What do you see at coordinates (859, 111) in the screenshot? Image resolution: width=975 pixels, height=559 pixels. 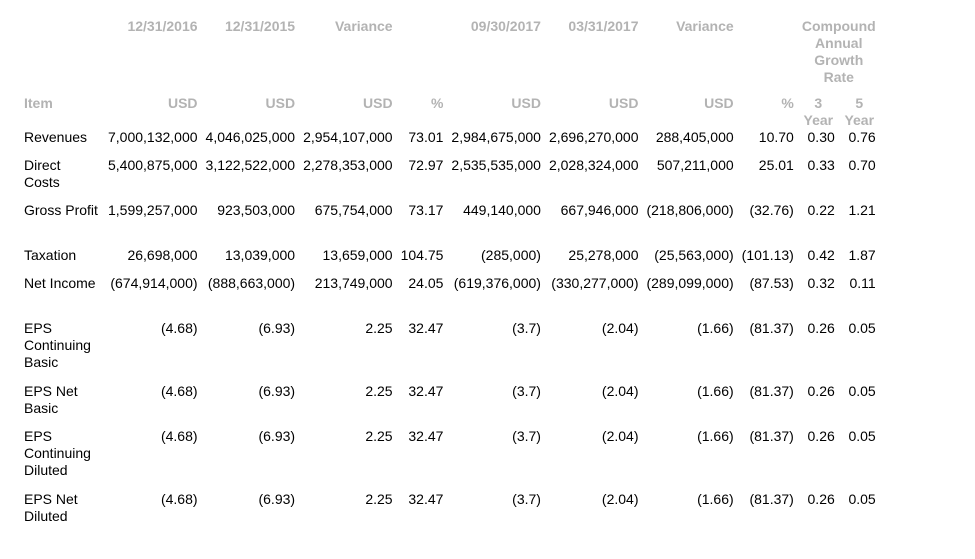 I see `cagr-5-year-header: 5 Year` at bounding box center [859, 111].